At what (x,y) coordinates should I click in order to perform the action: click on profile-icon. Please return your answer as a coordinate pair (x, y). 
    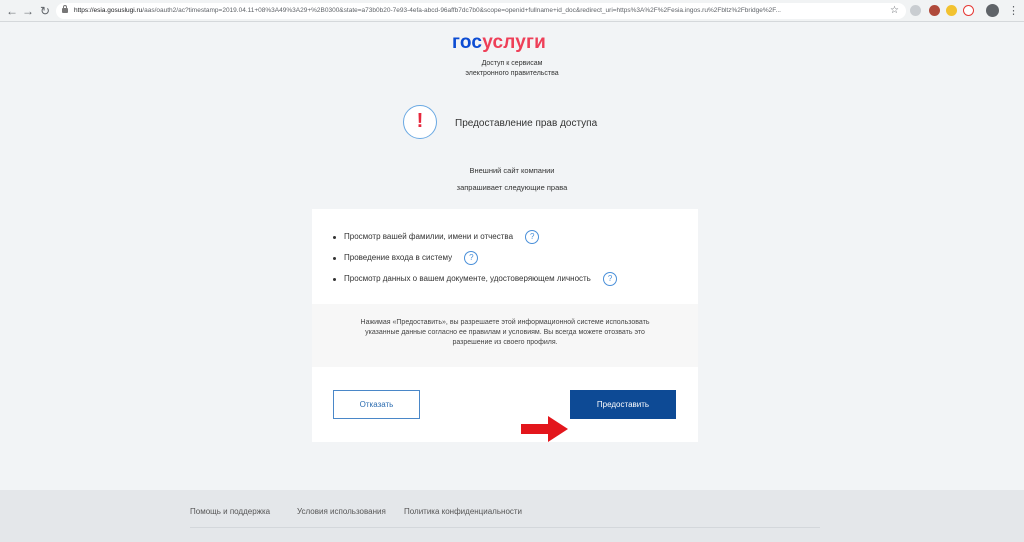
    Looking at the image, I should click on (992, 10).